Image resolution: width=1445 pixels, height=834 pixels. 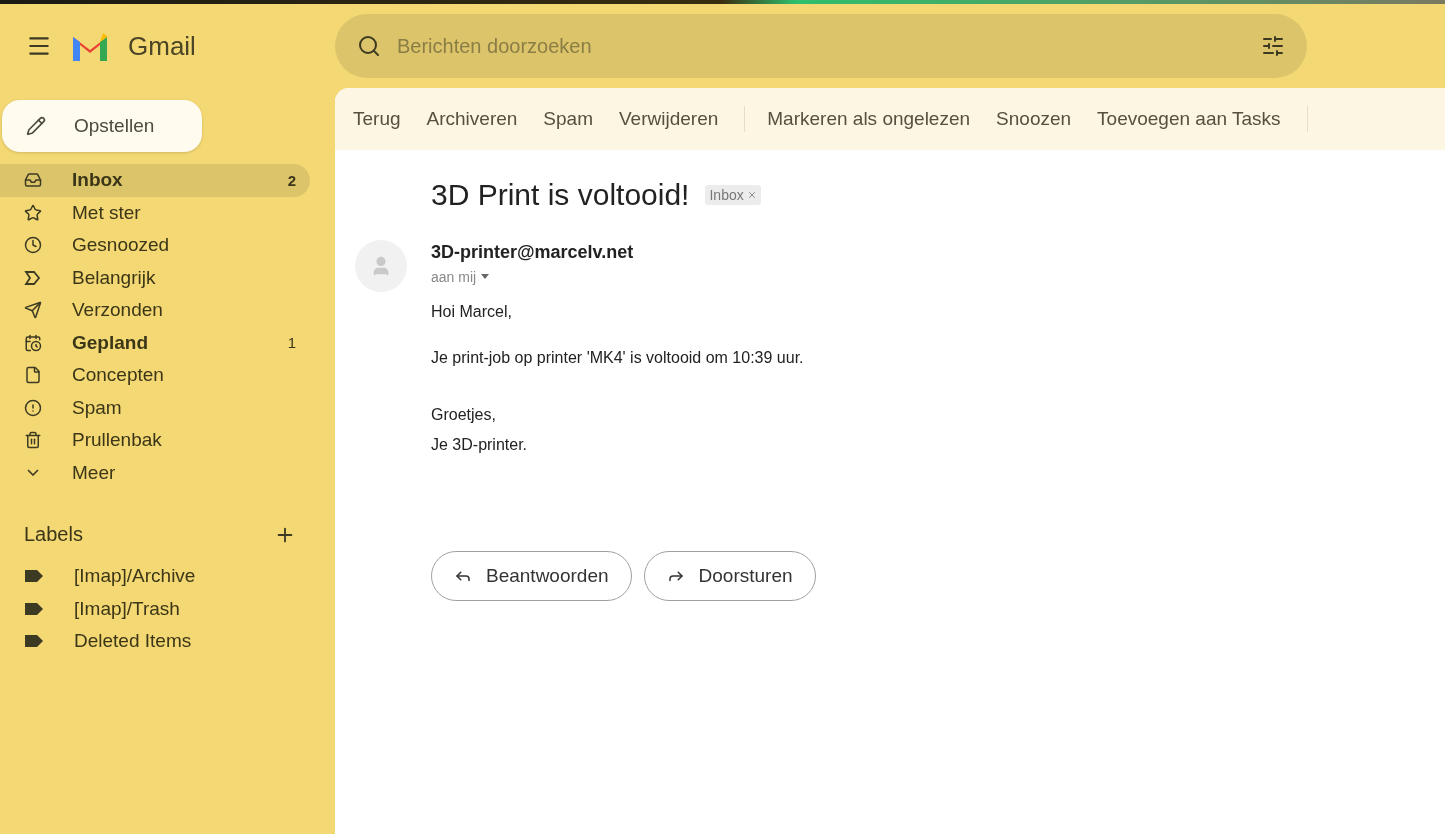 I want to click on sidebar-item: Meer, so click(x=155, y=472).